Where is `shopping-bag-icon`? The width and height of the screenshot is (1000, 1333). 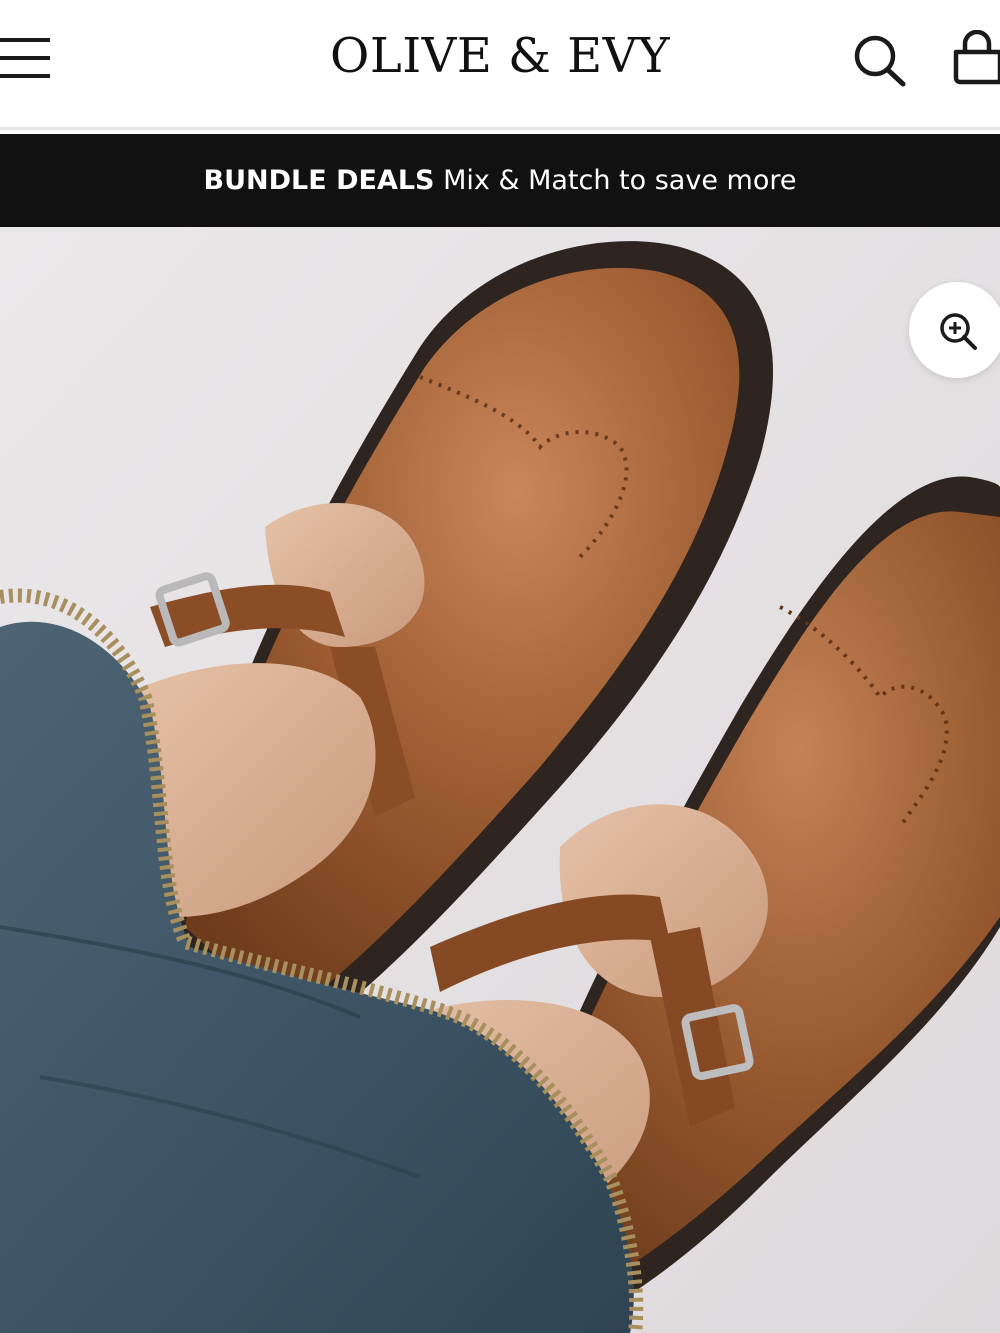
shopping-bag-icon is located at coordinates (976, 57).